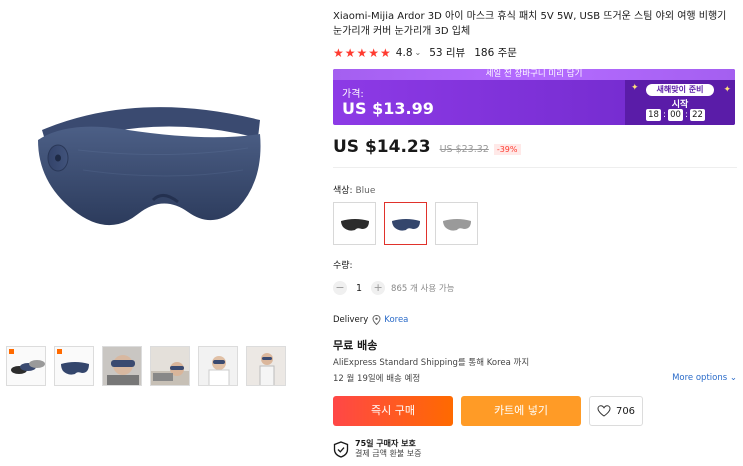 The height and width of the screenshot is (466, 743). What do you see at coordinates (359, 288) in the screenshot?
I see `quantity-value: 1` at bounding box center [359, 288].